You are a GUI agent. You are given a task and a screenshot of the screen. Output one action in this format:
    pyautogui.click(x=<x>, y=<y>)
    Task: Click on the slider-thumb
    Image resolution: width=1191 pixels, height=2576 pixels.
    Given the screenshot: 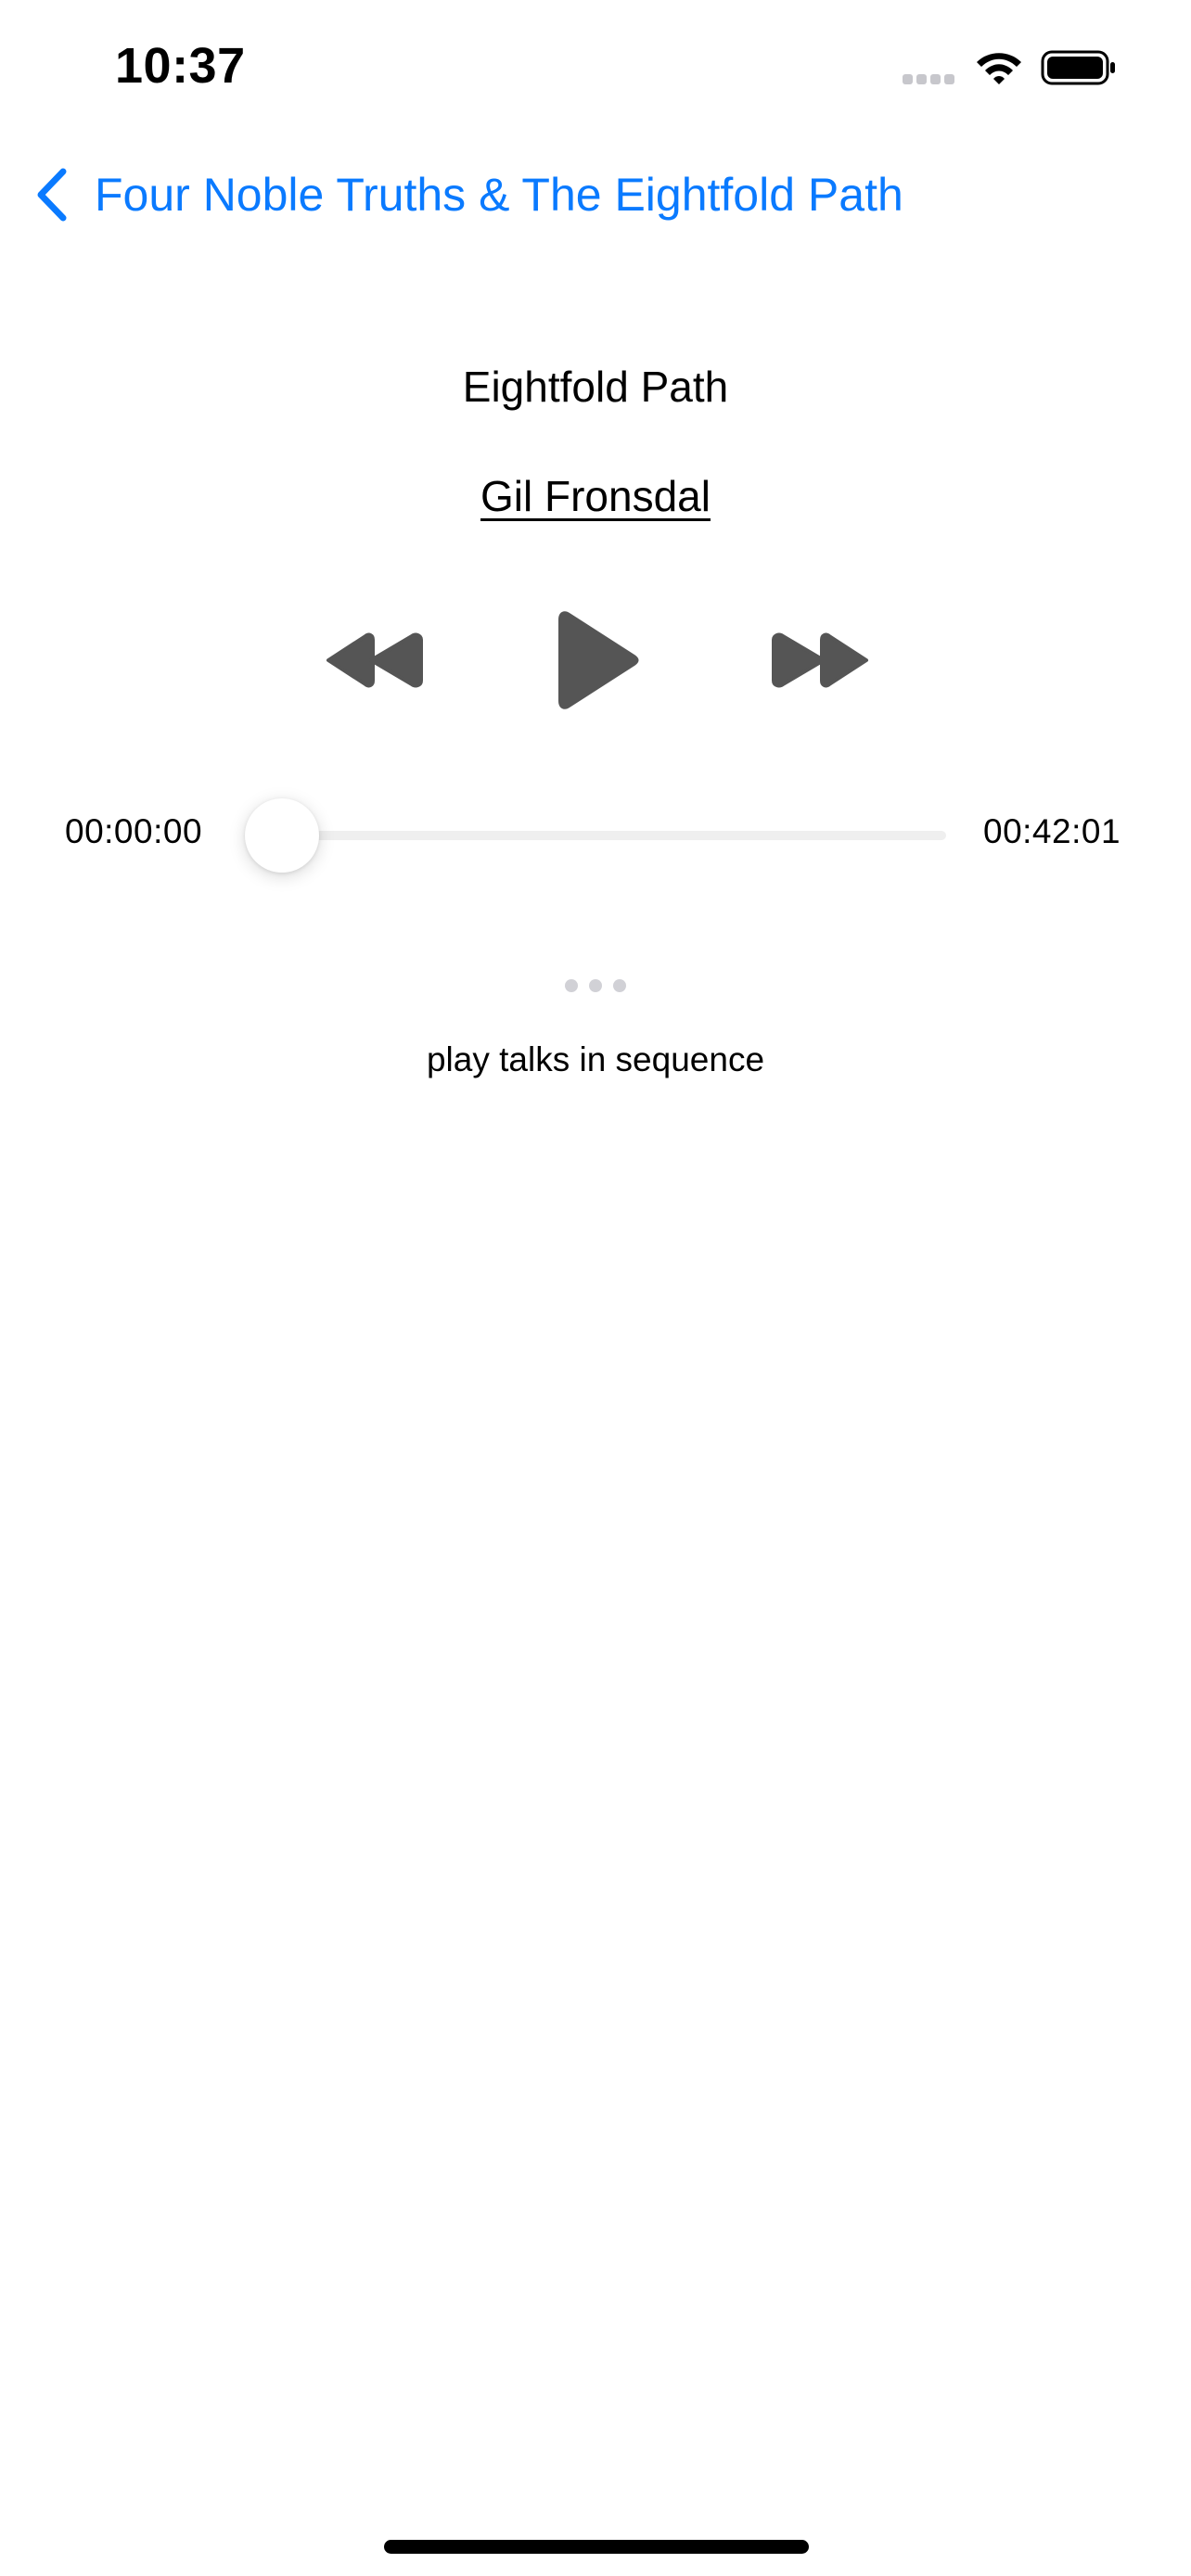 What is the action you would take?
    pyautogui.click(x=282, y=836)
    